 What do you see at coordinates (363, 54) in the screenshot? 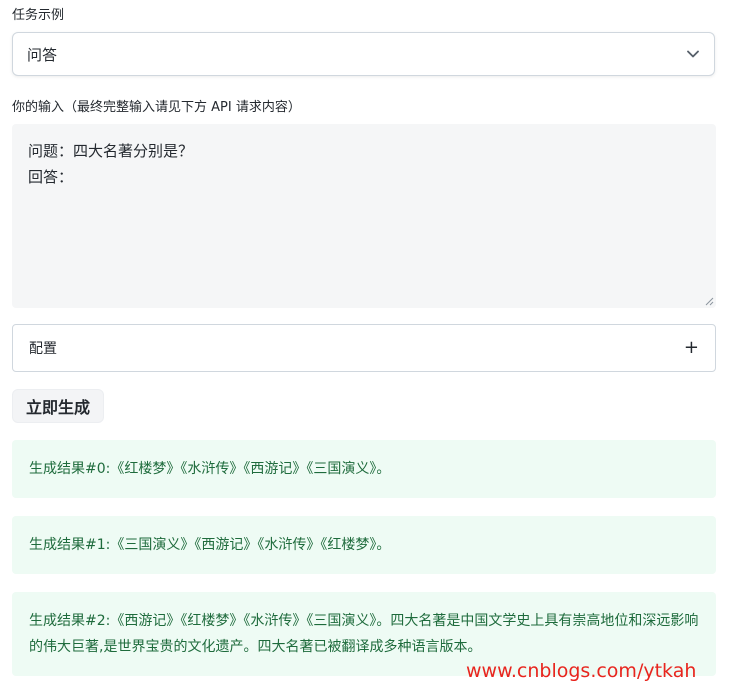
I see `task-select: 问答` at bounding box center [363, 54].